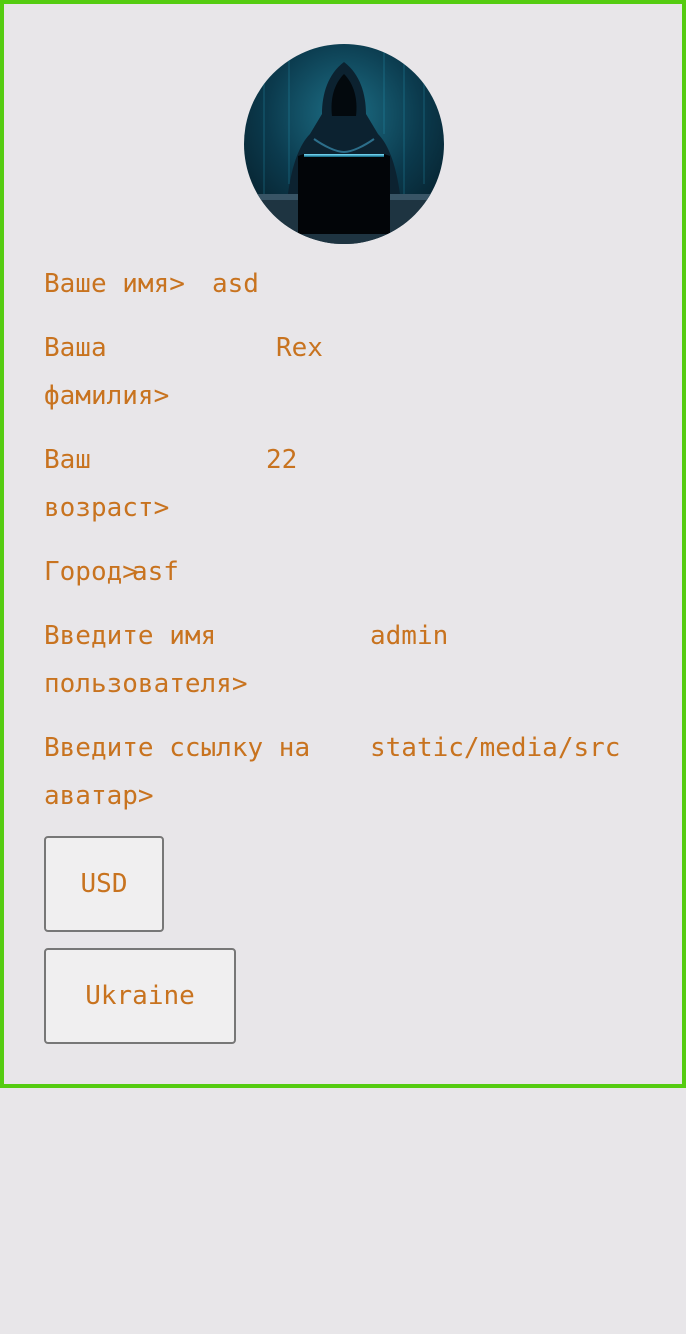 The height and width of the screenshot is (1334, 686). I want to click on last-name-label-line2: фамилия>, so click(107, 396).